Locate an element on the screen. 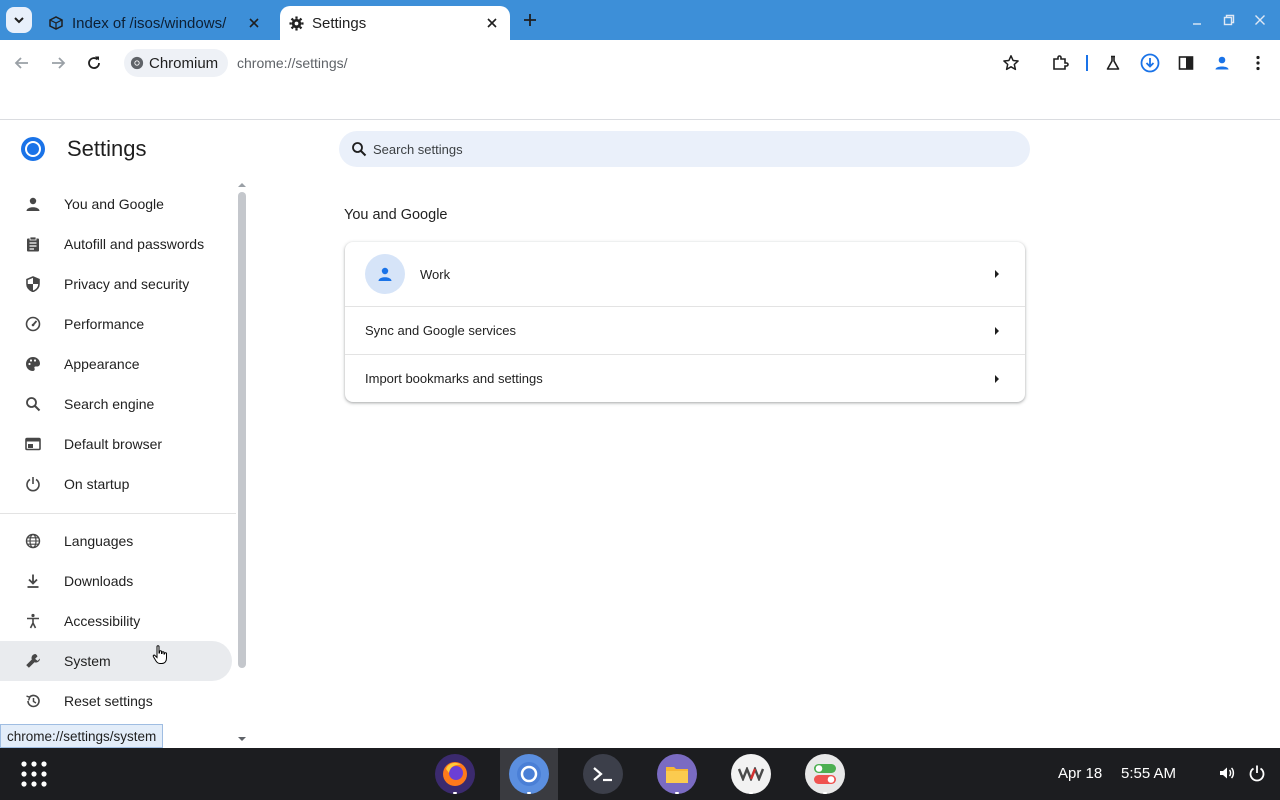 The width and height of the screenshot is (1280, 800). sidebar-item-downloads: Downloads is located at coordinates (116, 581).